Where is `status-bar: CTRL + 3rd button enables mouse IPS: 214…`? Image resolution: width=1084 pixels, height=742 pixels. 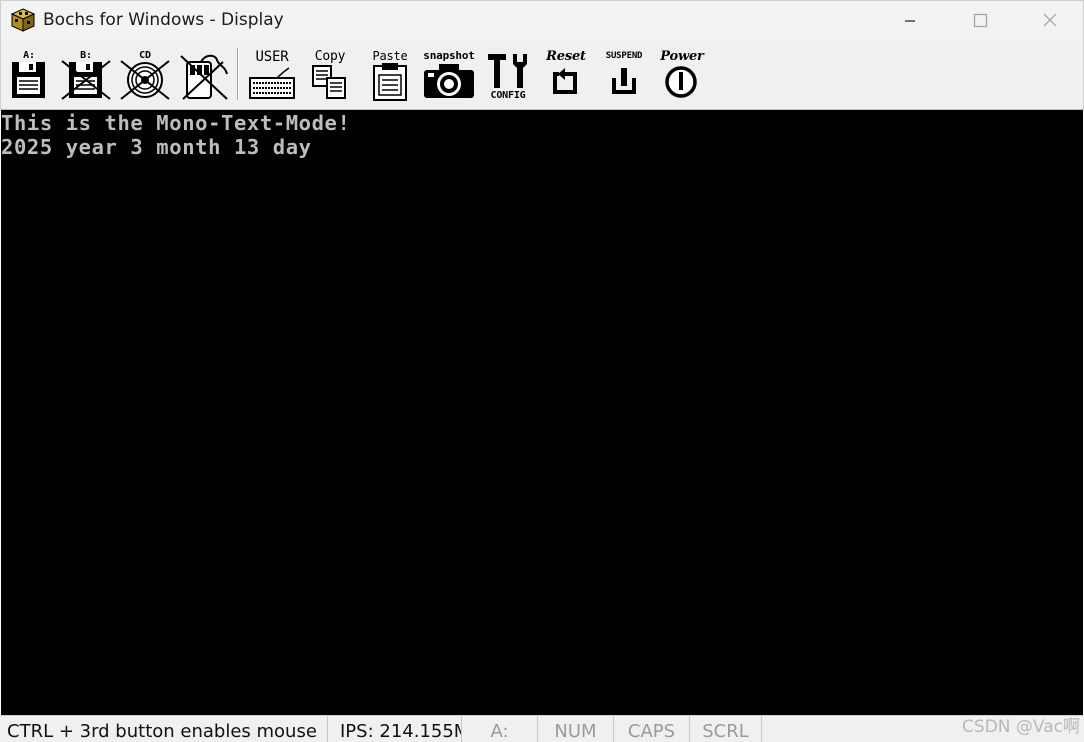 status-bar: CTRL + 3rd button enables mouse IPS: 214… is located at coordinates (542, 728).